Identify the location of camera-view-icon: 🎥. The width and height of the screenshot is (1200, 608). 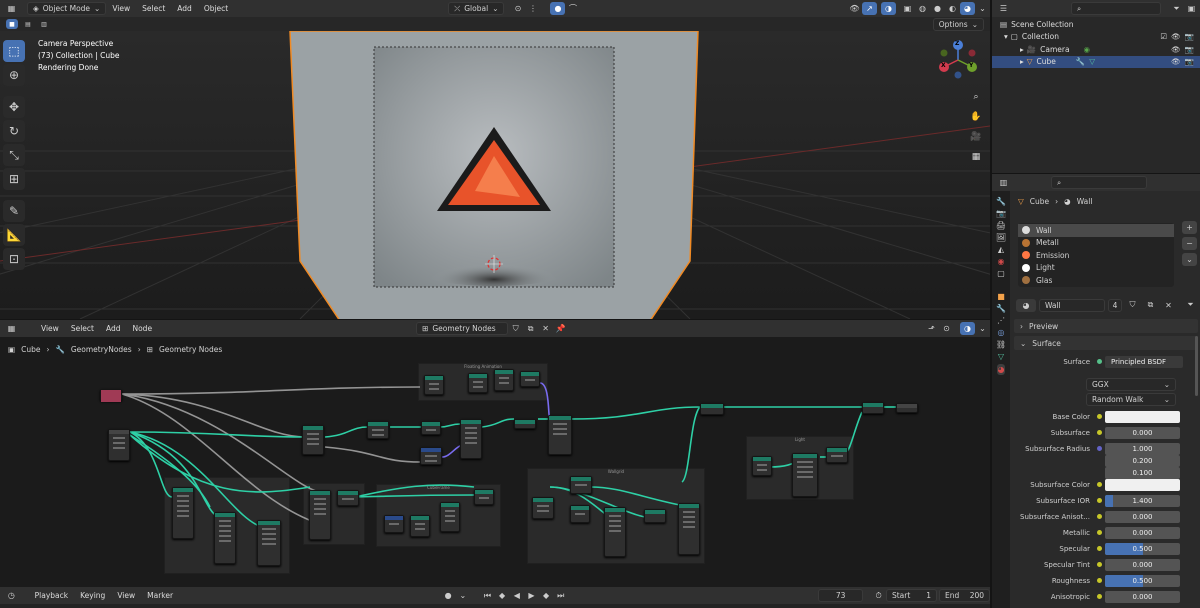
(976, 137).